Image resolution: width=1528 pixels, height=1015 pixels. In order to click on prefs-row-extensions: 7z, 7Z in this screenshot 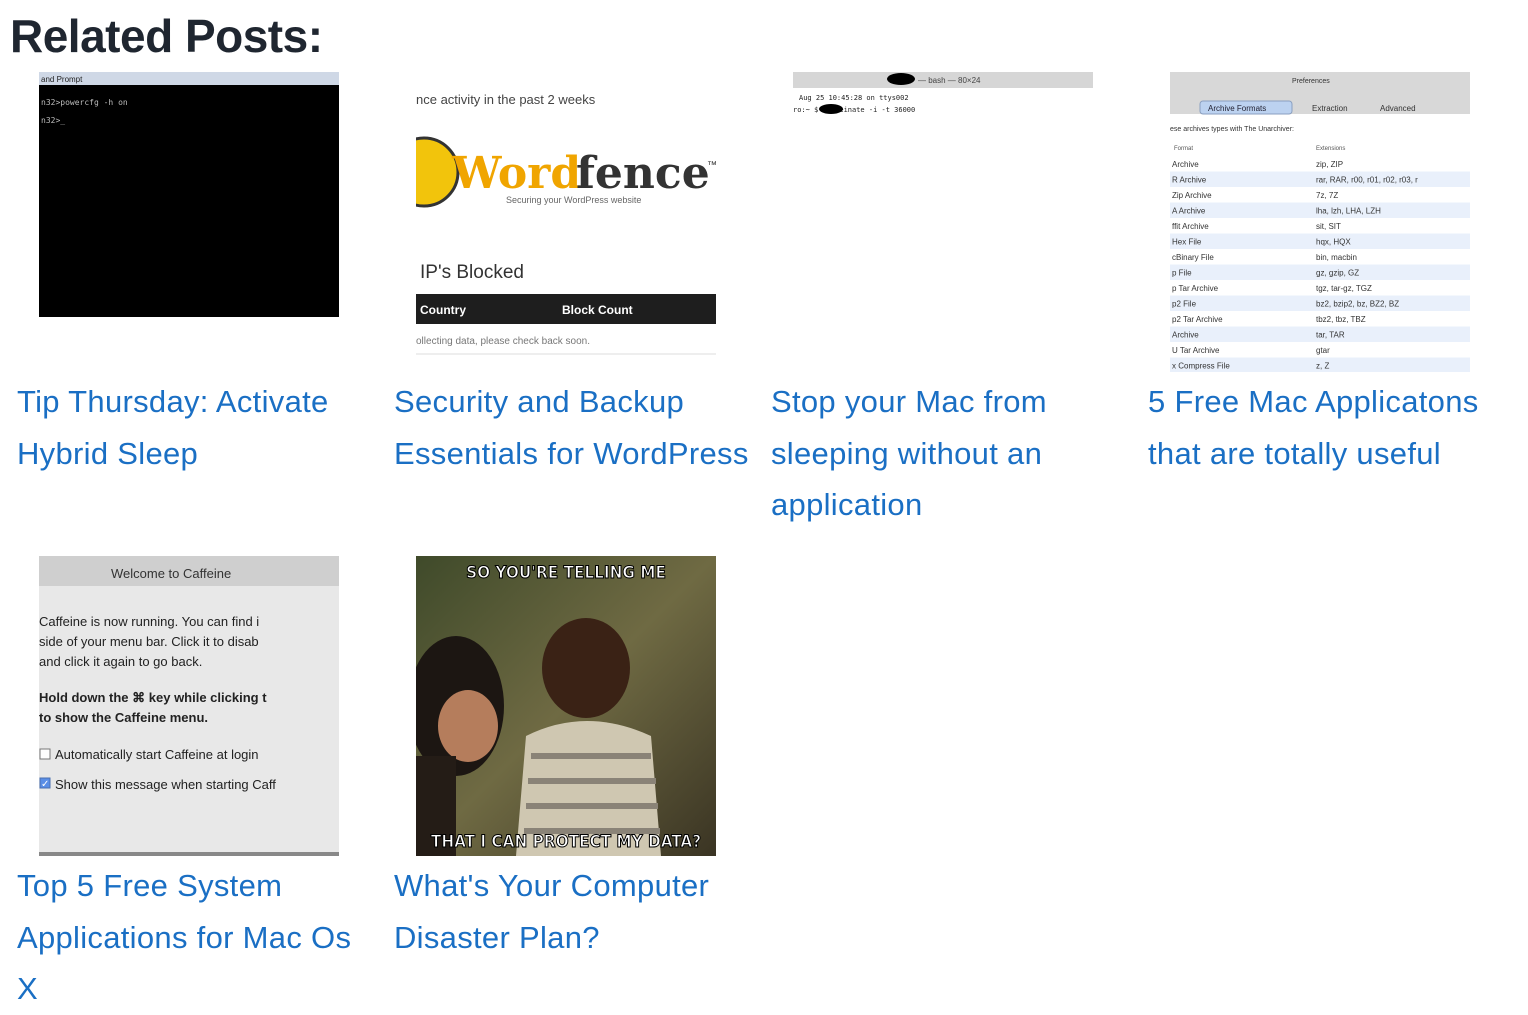, I will do `click(1327, 195)`.